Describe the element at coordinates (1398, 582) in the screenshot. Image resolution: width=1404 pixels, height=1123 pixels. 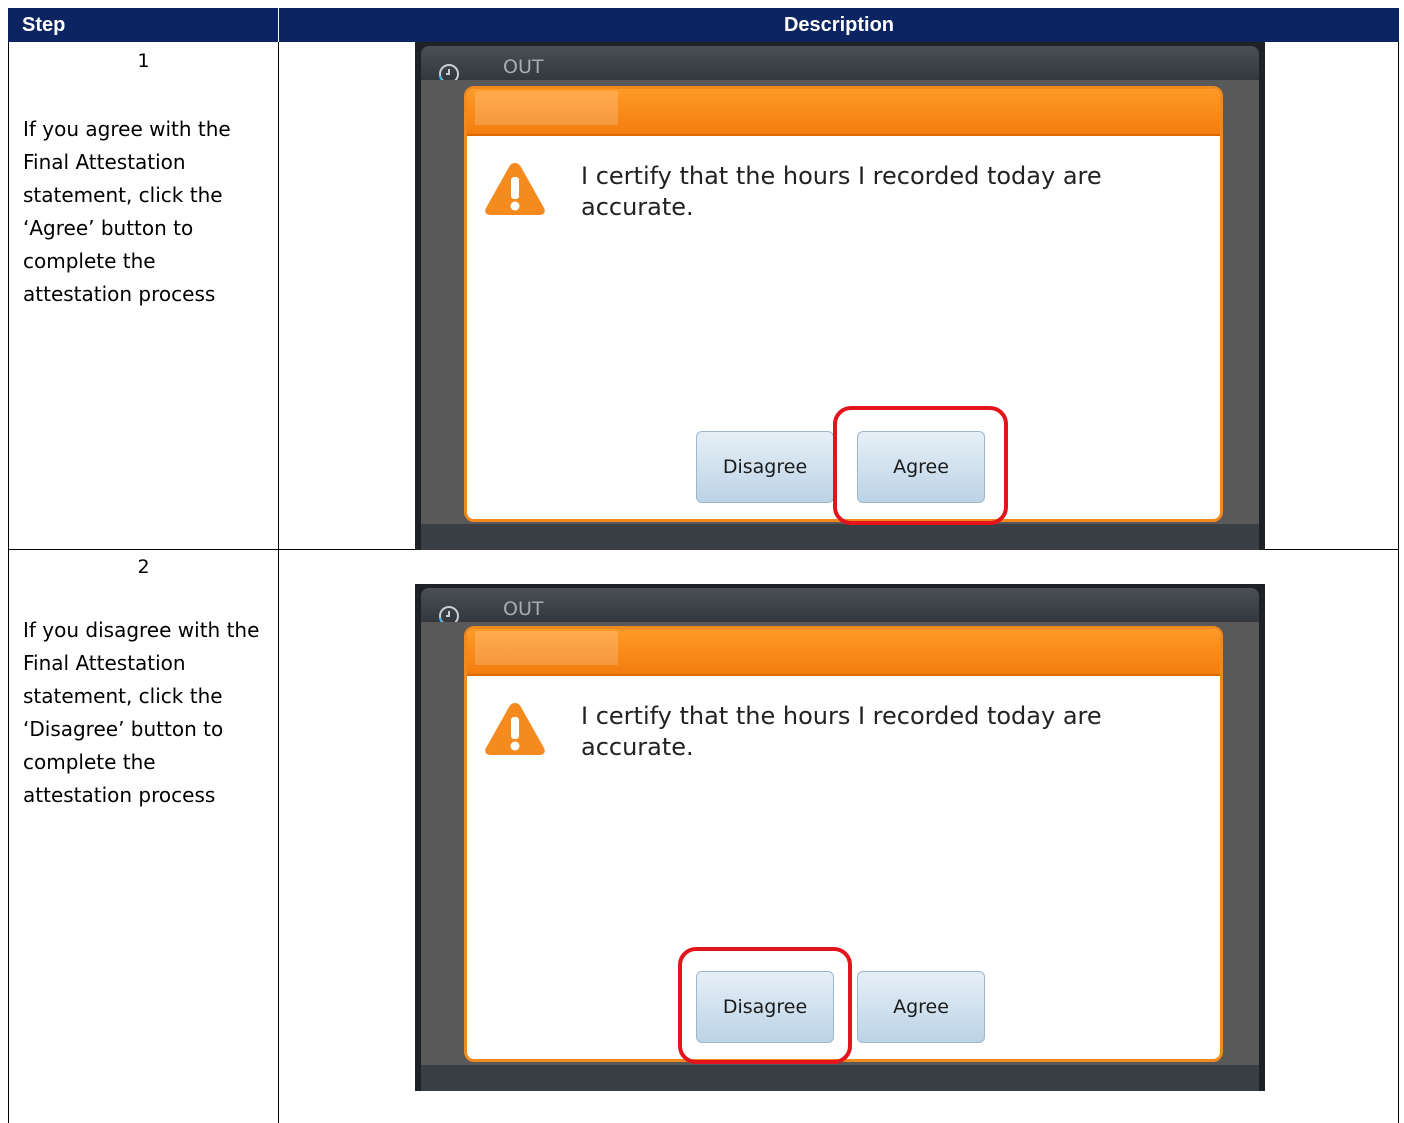
I see `table-border-right` at that location.